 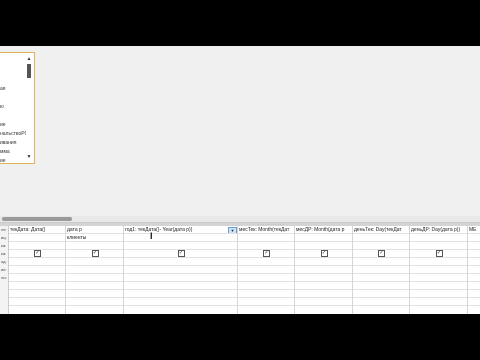 I want to click on field-cell: текДата: Дата(), so click(x=37, y=230).